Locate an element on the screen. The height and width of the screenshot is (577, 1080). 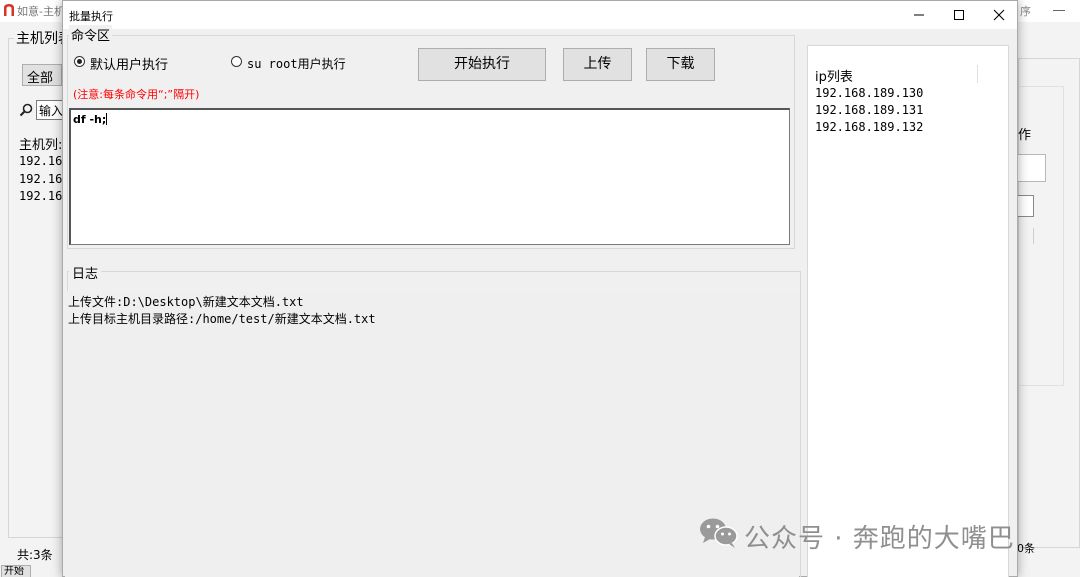
column-separator is located at coordinates (977, 74).